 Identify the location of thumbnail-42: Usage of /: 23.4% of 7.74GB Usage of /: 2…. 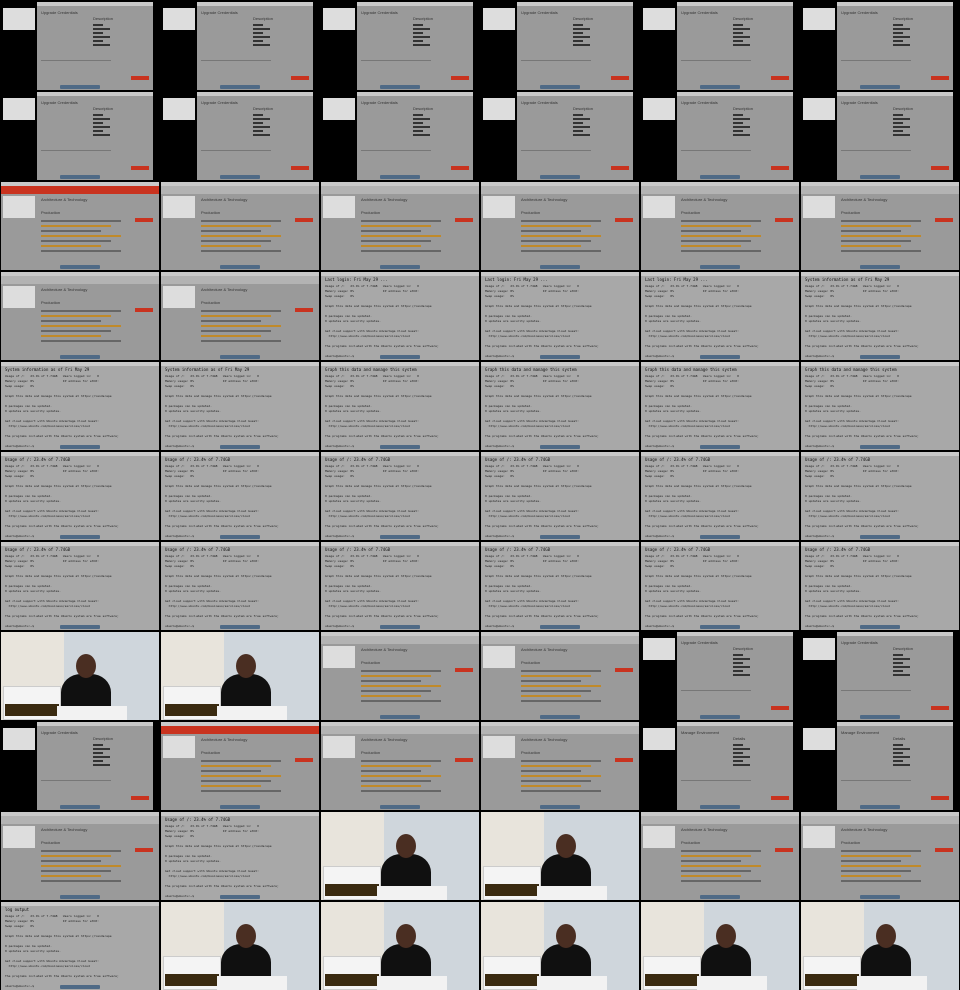
(880, 586).